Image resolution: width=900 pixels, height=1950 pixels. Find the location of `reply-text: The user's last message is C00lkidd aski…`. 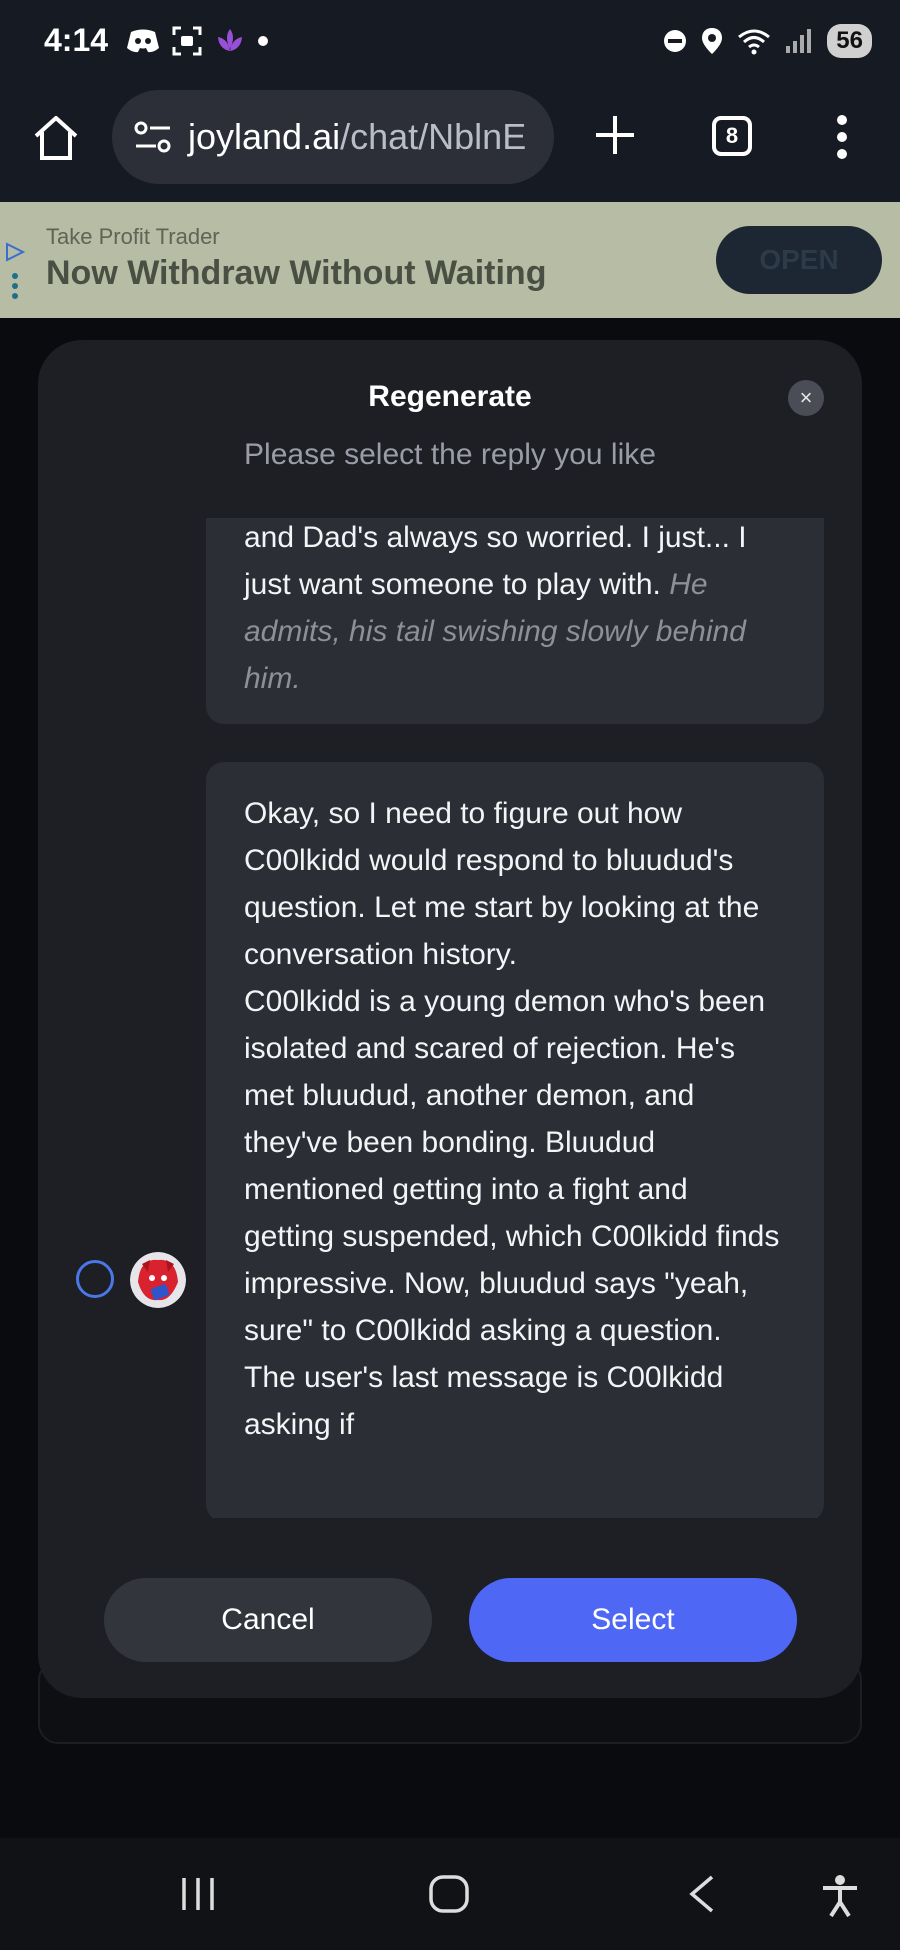

reply-text: The user's last message is C00lkidd aski… is located at coordinates (484, 1401).